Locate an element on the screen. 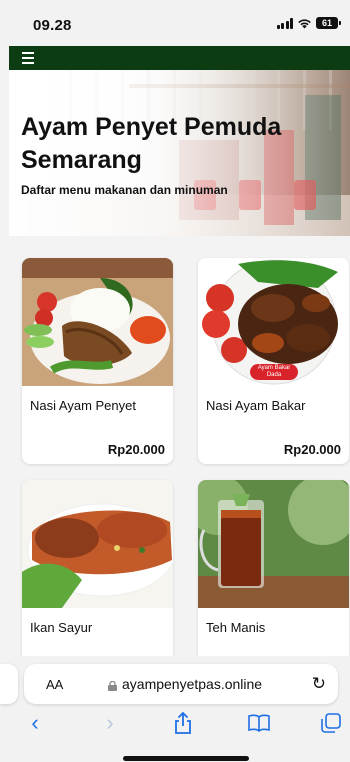  menu-item-name: Nasi Ayam Penyet is located at coordinates (83, 405).